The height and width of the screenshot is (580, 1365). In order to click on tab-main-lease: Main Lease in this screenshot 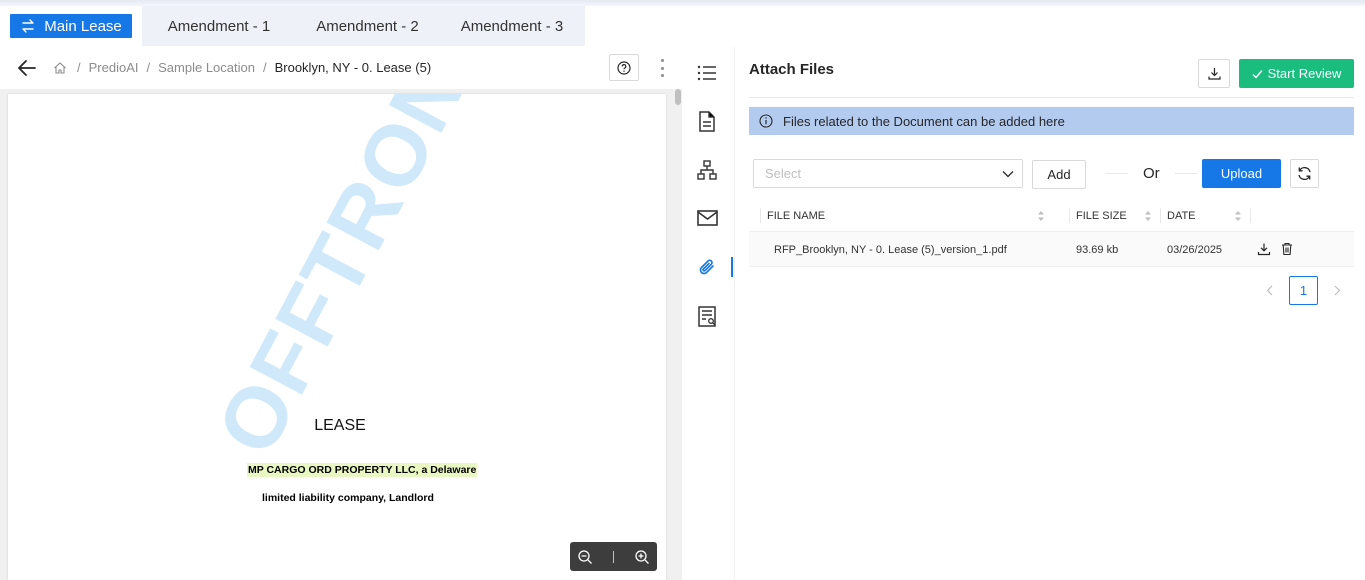, I will do `click(71, 26)`.